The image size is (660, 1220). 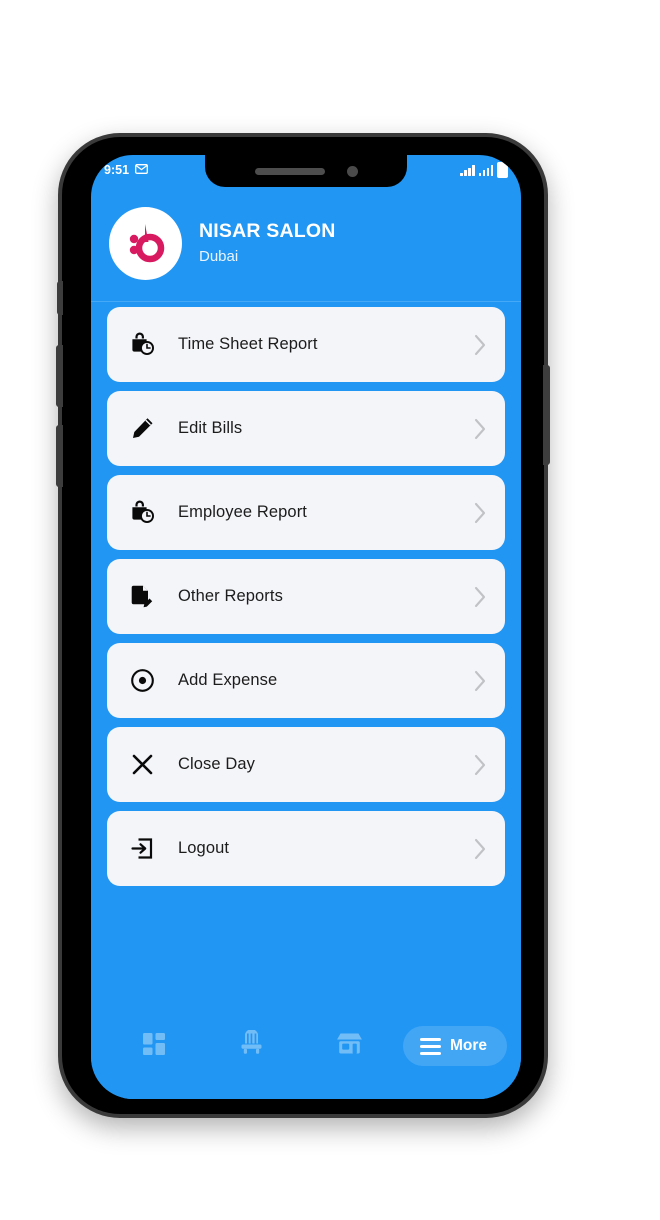 What do you see at coordinates (468, 1045) in the screenshot?
I see `nav-more-label: More` at bounding box center [468, 1045].